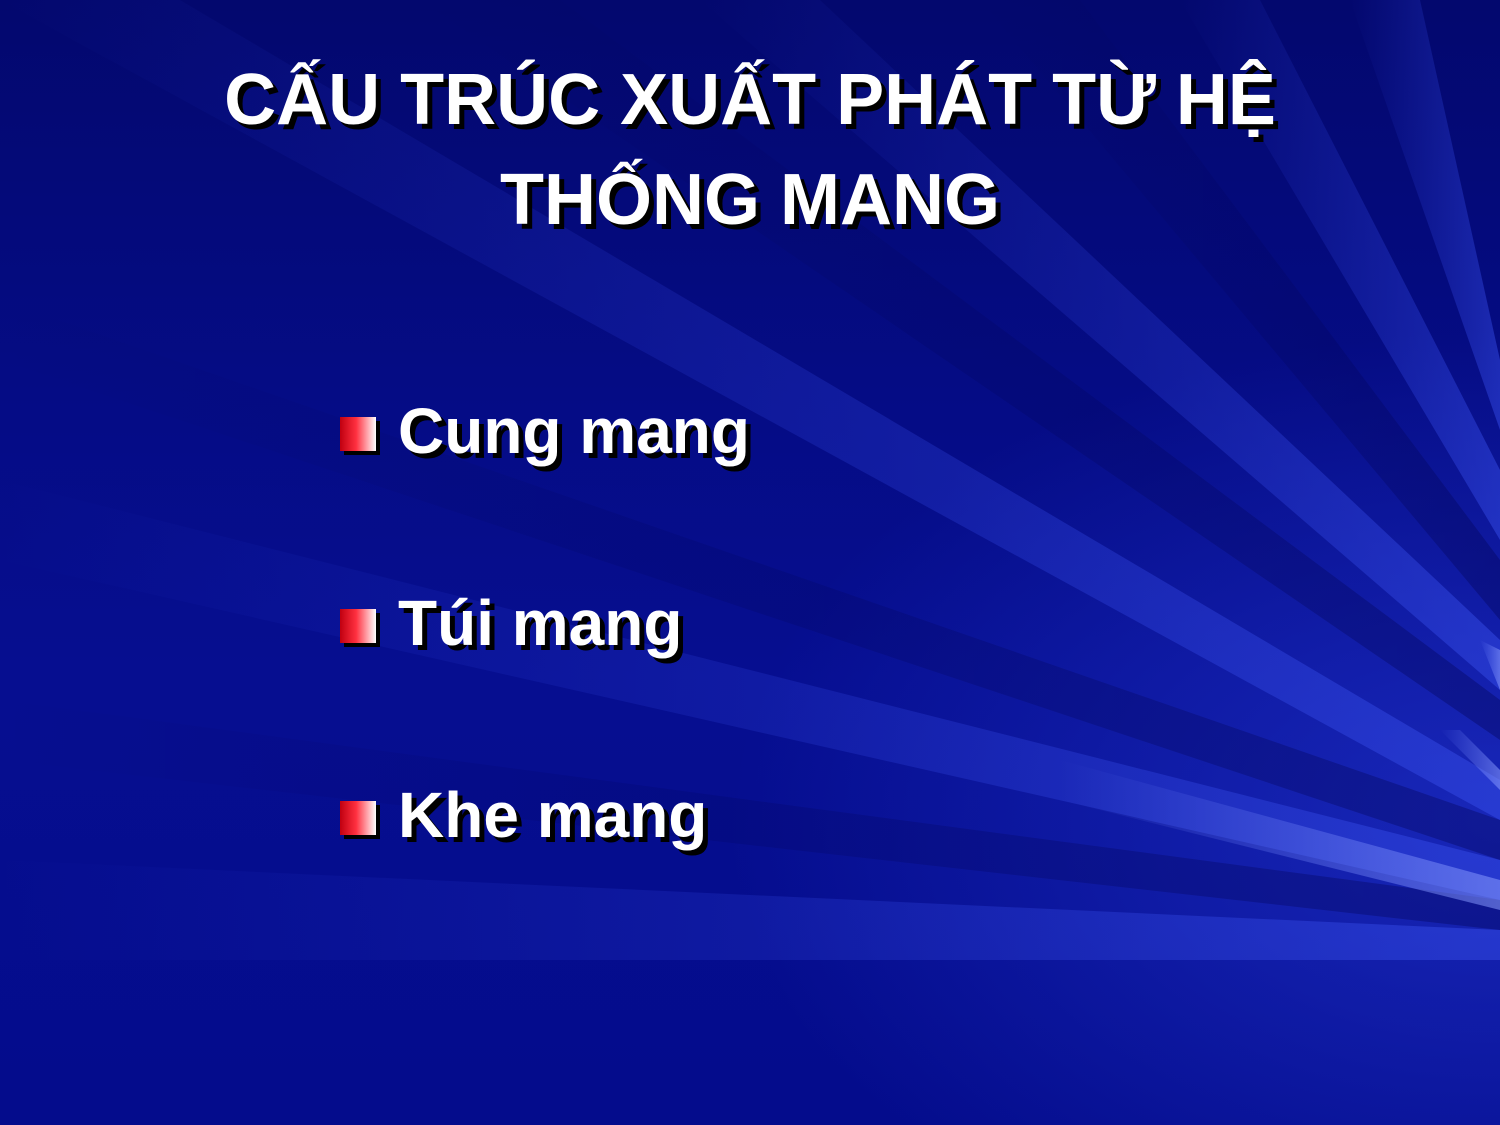  I want to click on title-line-2: THỐNG MANG, so click(750, 200).